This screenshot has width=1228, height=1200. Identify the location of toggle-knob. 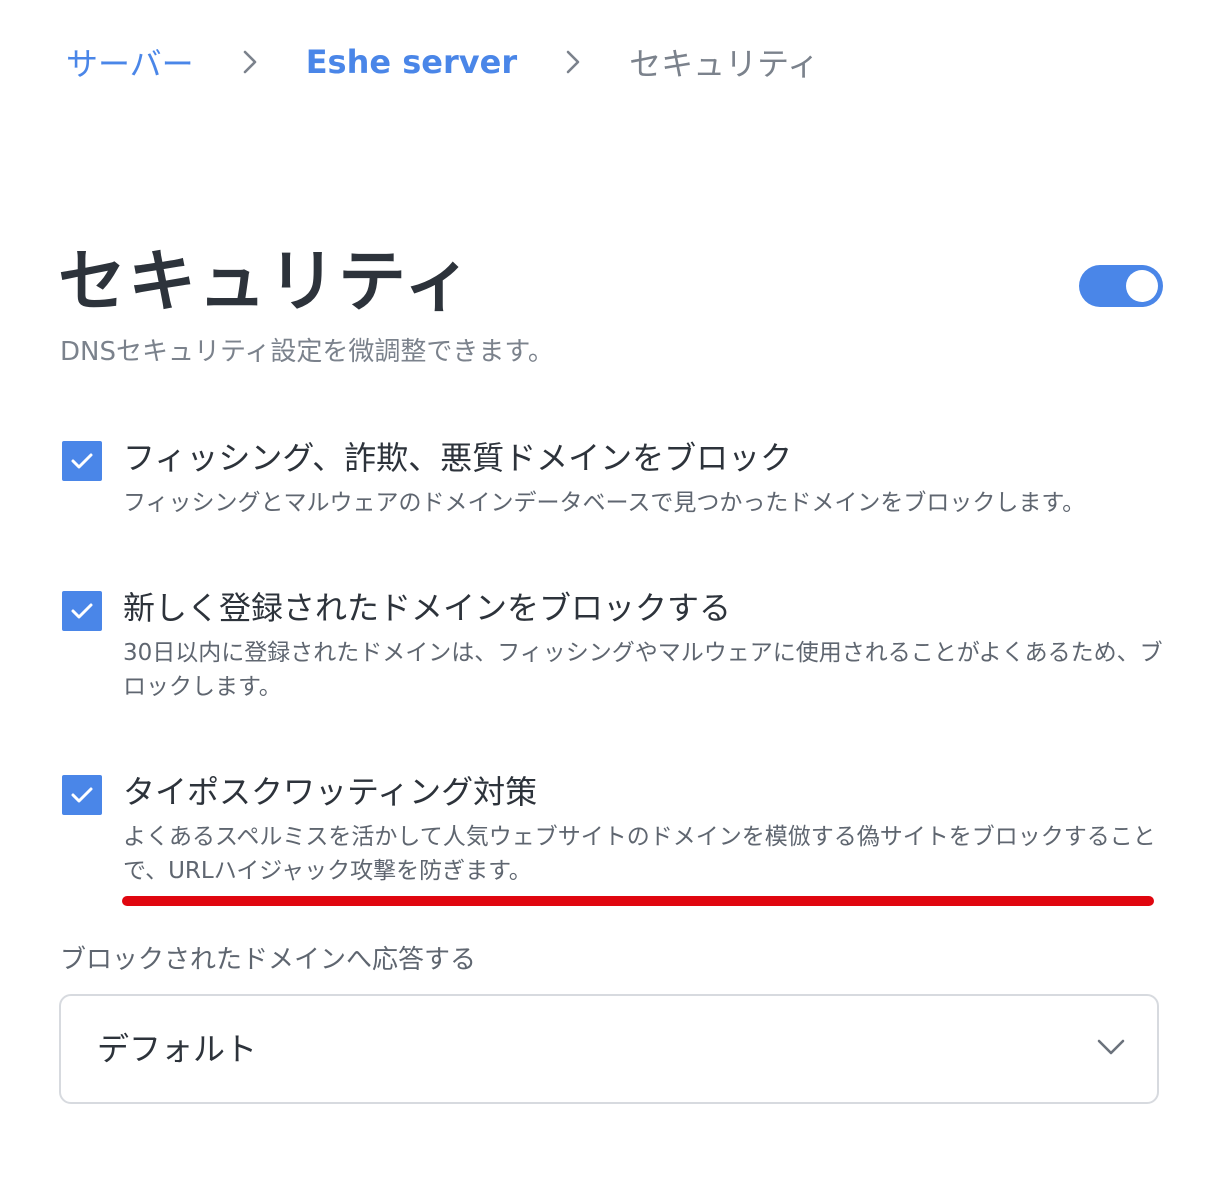
(1142, 286).